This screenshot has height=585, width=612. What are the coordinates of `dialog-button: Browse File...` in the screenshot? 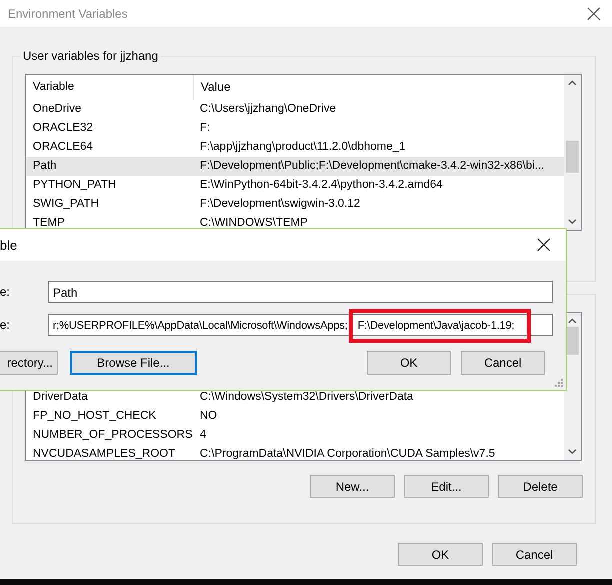 It's located at (133, 363).